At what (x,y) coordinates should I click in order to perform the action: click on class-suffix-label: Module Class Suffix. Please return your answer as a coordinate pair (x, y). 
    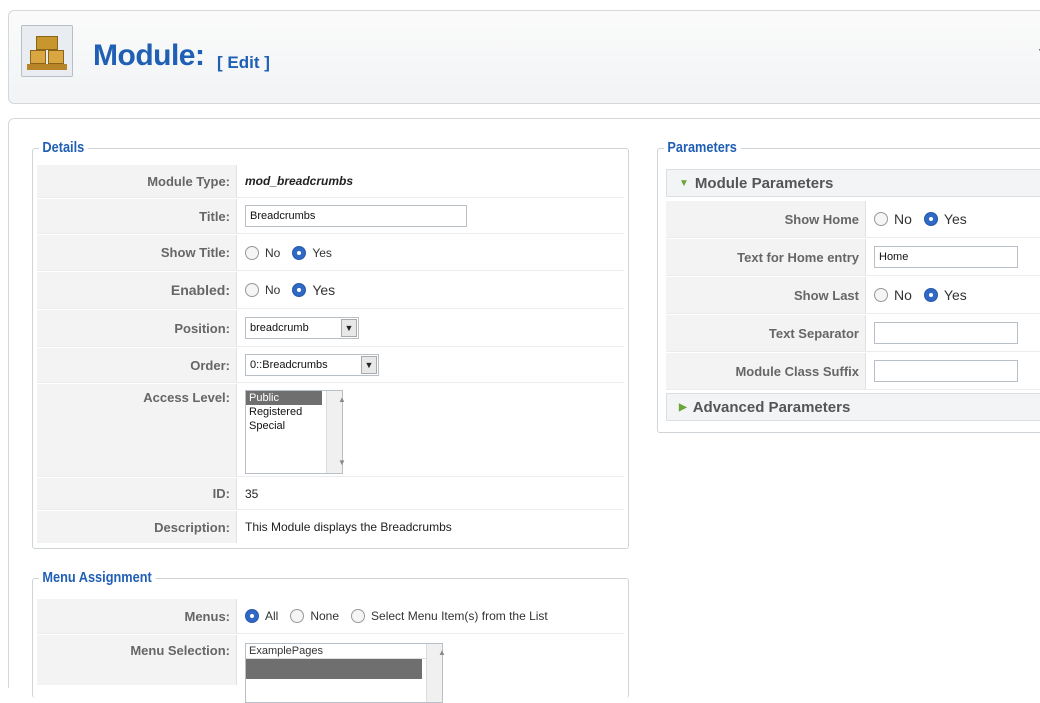
    Looking at the image, I should click on (766, 371).